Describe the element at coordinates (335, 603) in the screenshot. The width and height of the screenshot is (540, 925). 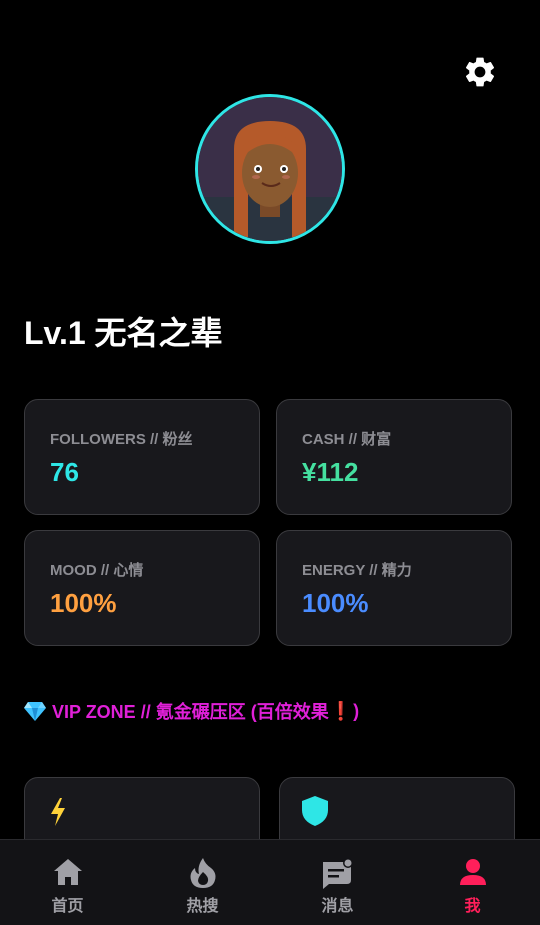
I see `energy-value: 100%` at that location.